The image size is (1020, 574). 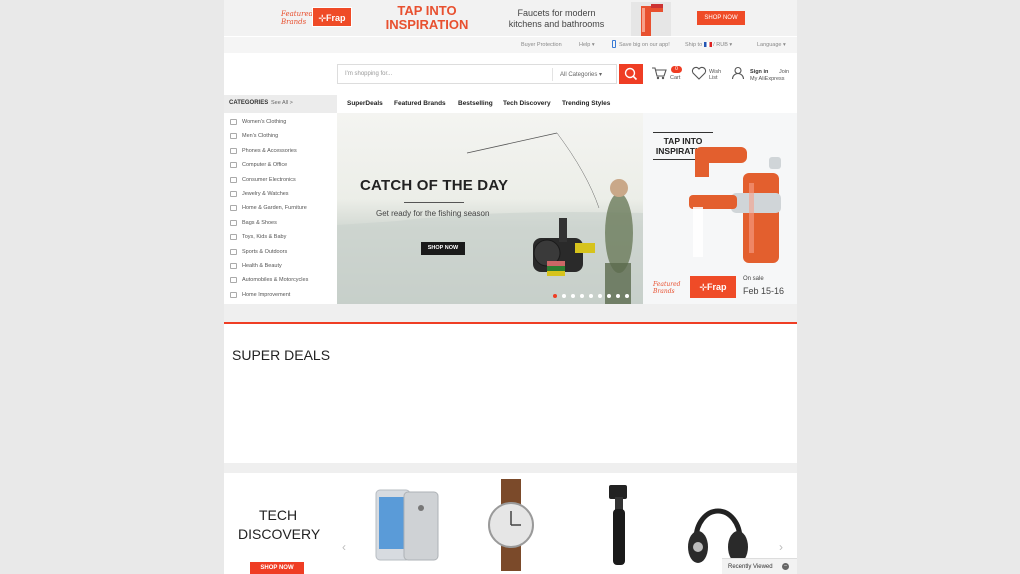 I want to click on cart-label: Cart, so click(x=675, y=78).